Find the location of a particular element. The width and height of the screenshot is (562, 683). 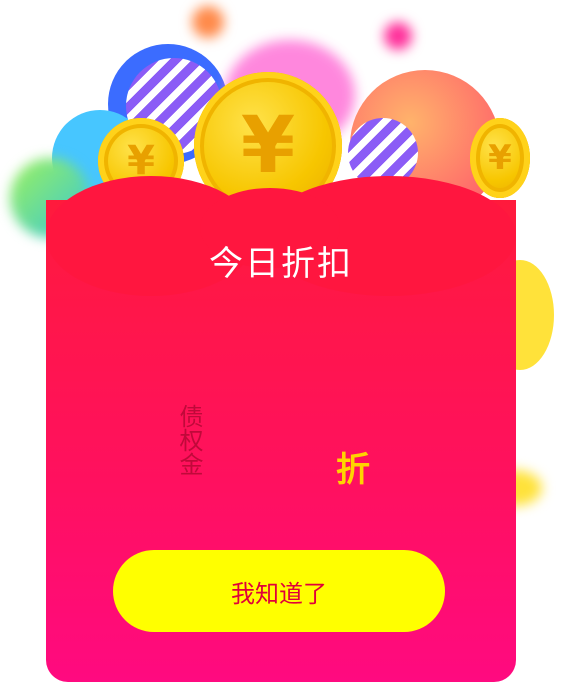

coin-right-decoration: ¥ is located at coordinates (500, 158).